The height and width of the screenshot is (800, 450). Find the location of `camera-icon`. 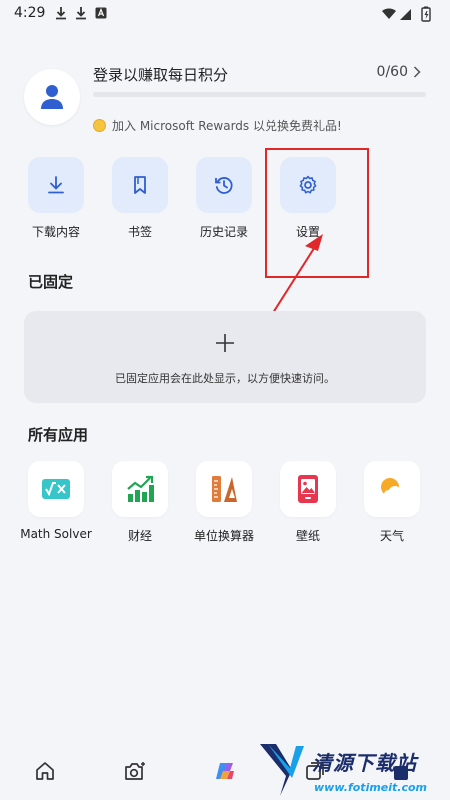

camera-icon is located at coordinates (135, 771).